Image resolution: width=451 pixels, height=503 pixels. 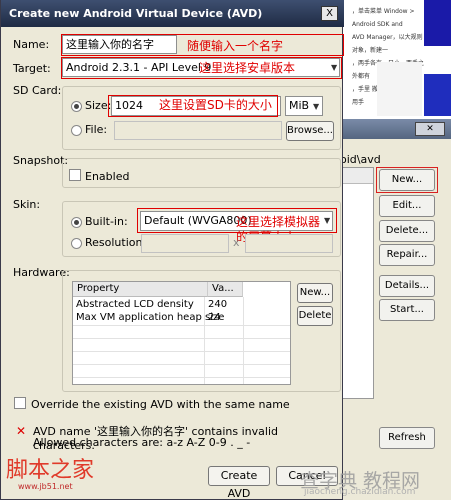 What do you see at coordinates (235, 46) in the screenshot?
I see `name-annotation: 随便输入一个名字` at bounding box center [235, 46].